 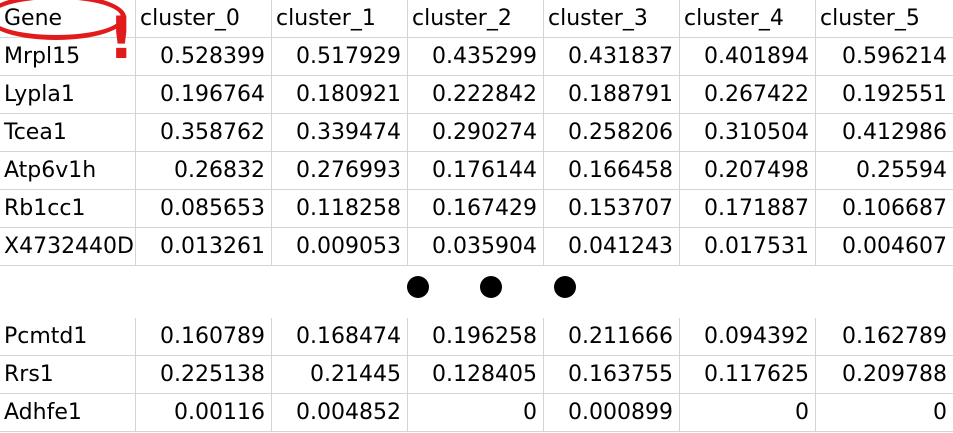 I want to click on value-cell: 0.009053, so click(x=340, y=247).